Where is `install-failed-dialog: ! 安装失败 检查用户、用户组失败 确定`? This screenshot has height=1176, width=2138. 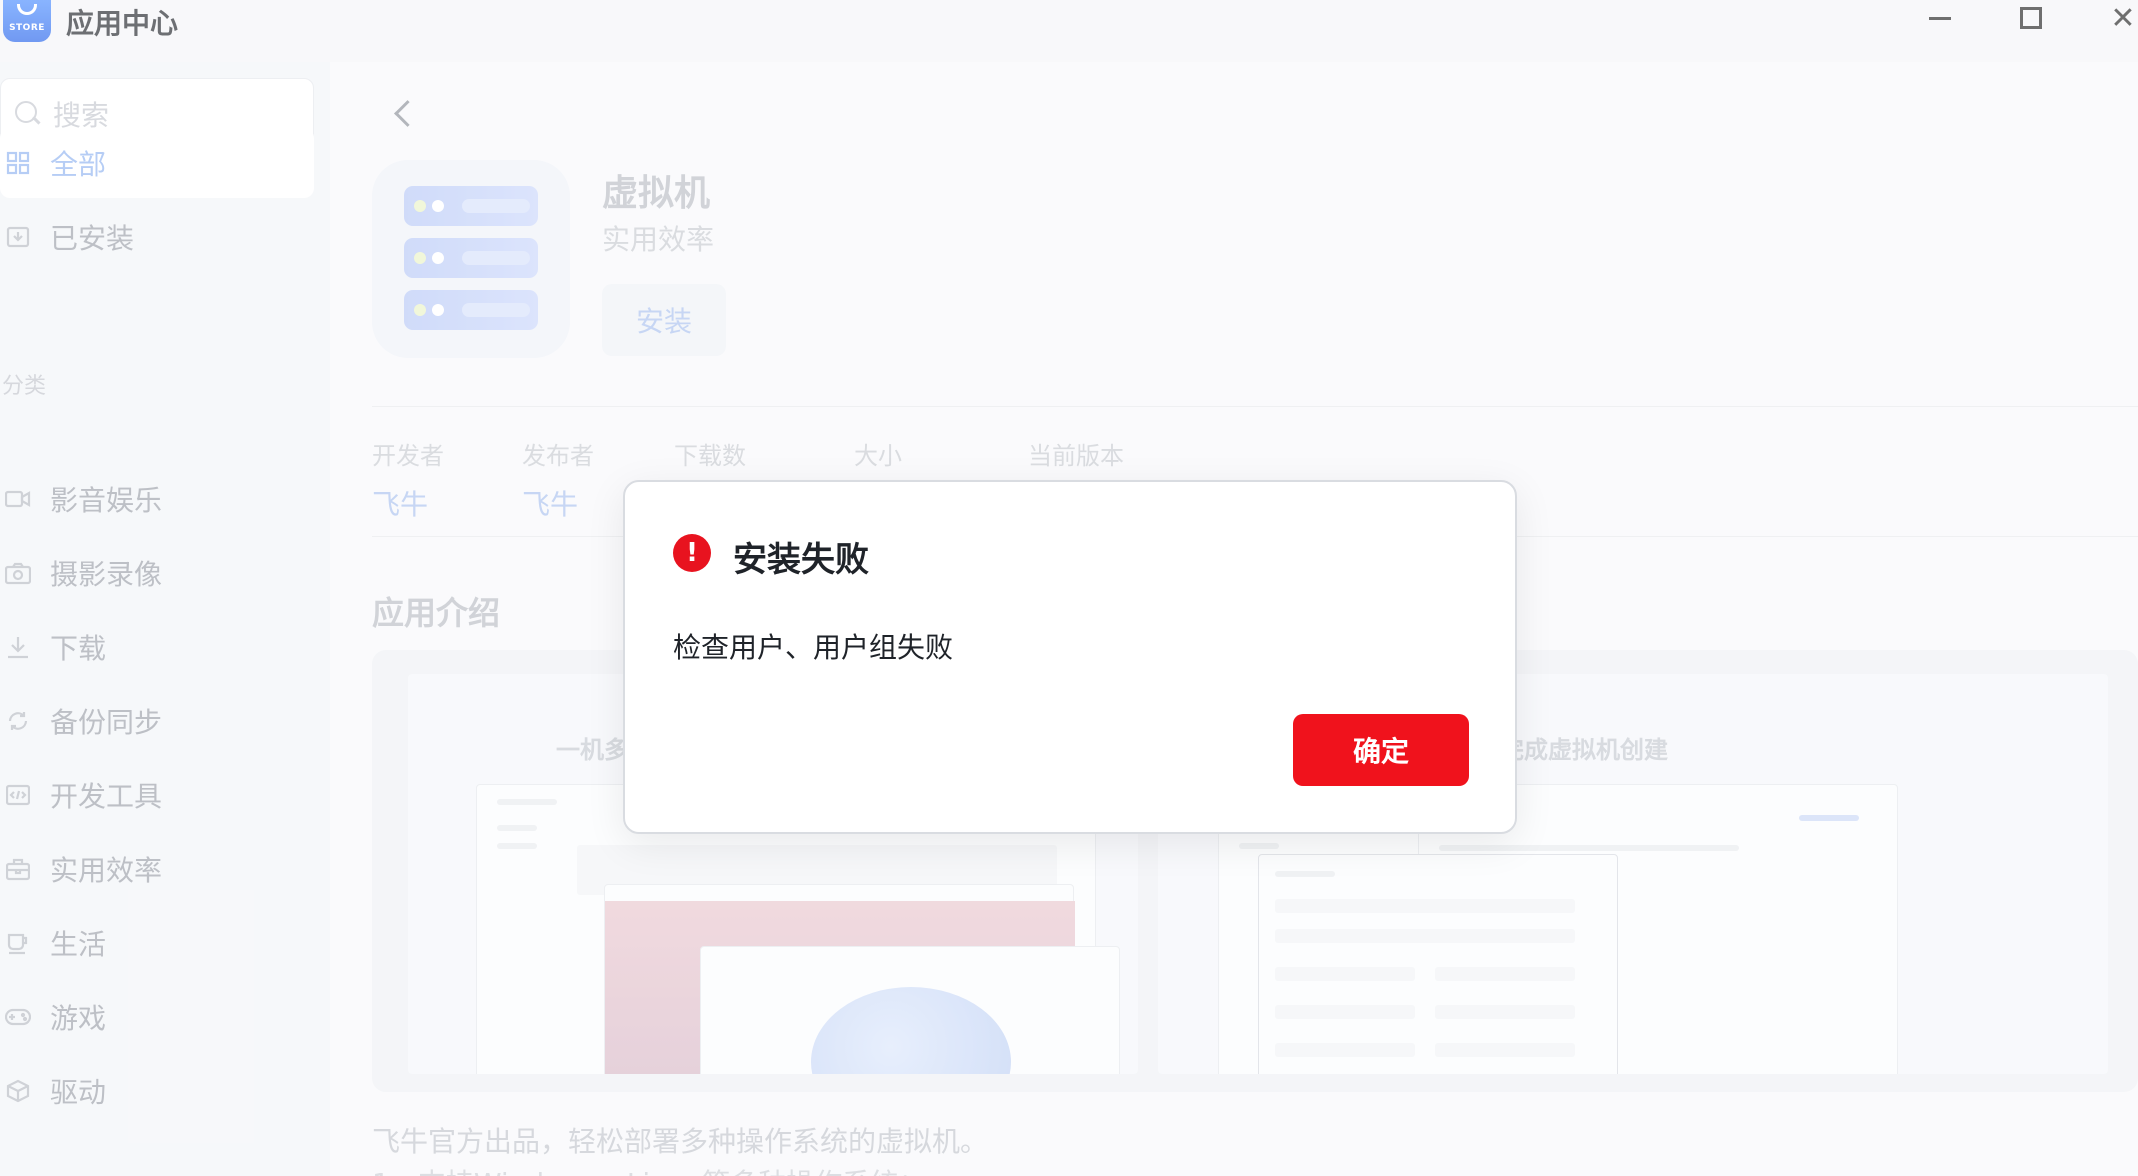
install-failed-dialog: ! 安装失败 检查用户、用户组失败 确定 is located at coordinates (1070, 657).